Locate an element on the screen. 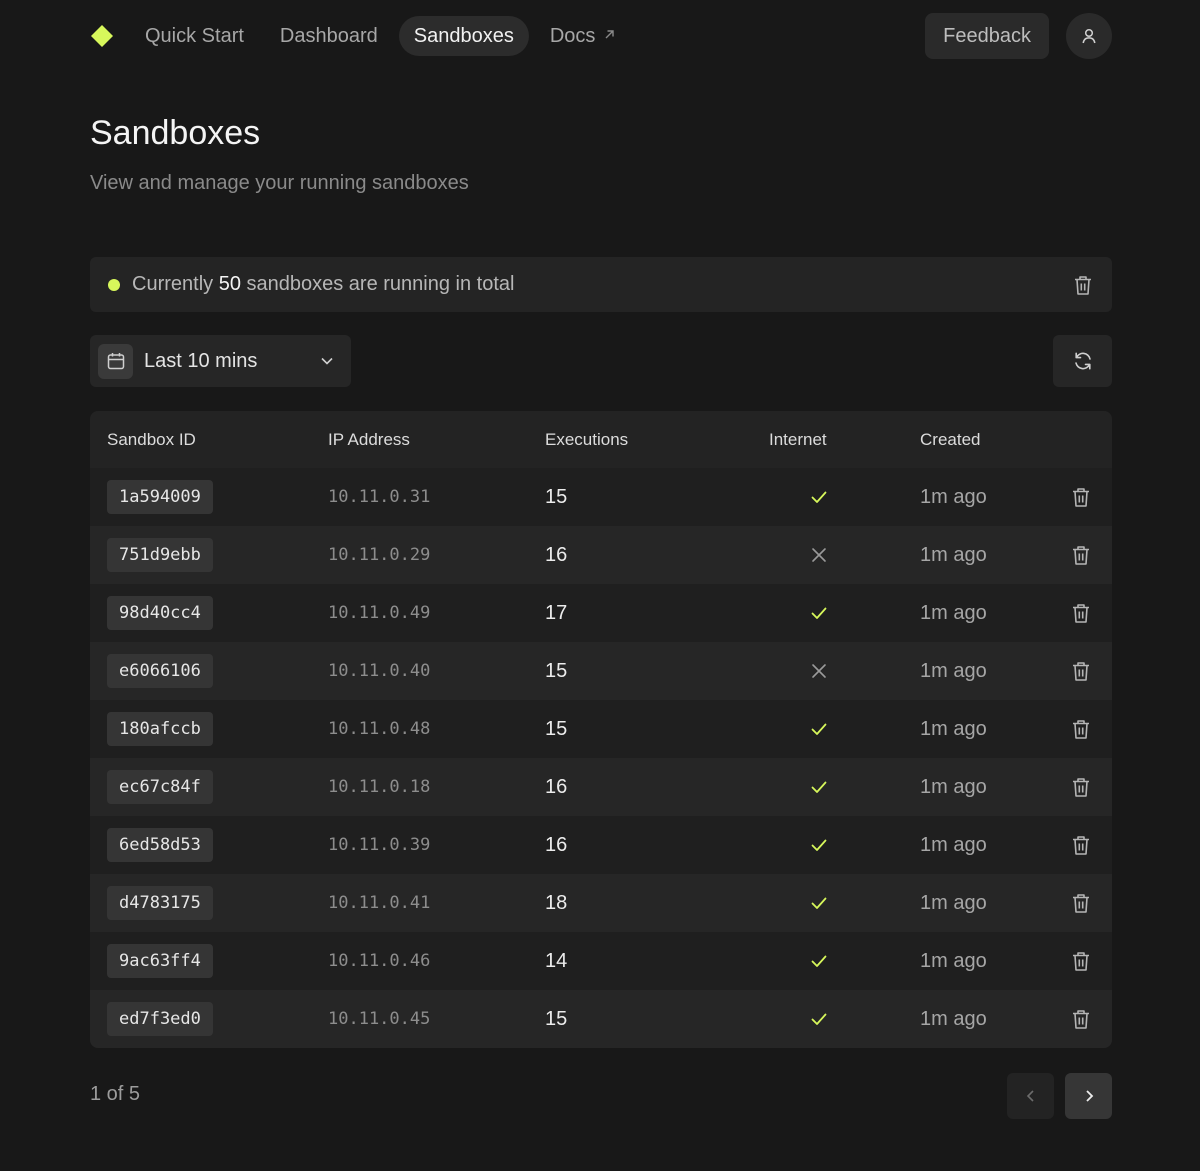 Image resolution: width=1200 pixels, height=1171 pixels. sandbox-id-badge: 751d9ebb is located at coordinates (160, 555).